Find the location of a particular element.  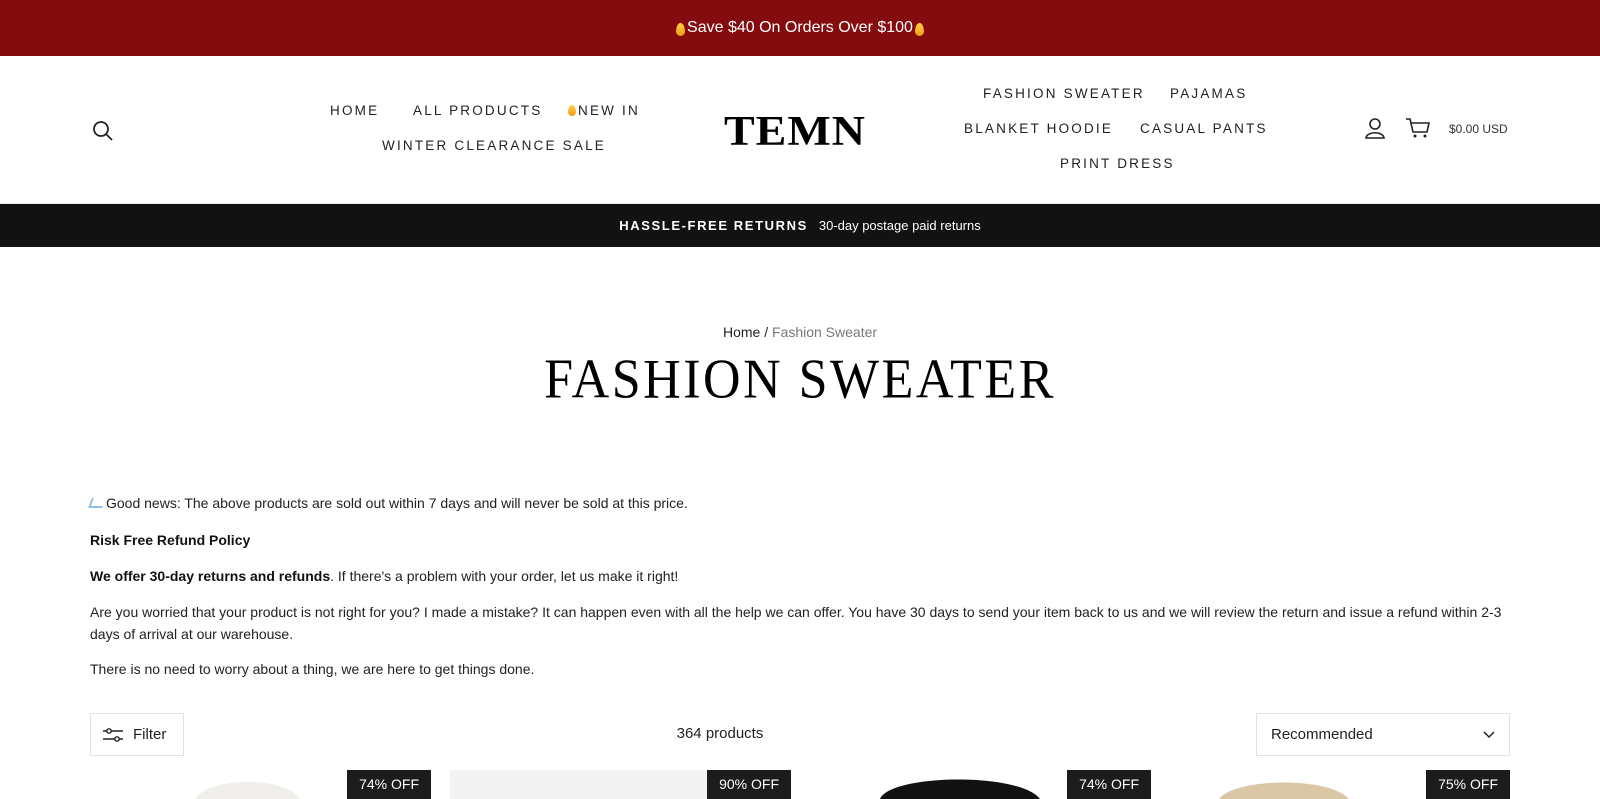

product-card: 90% OFF is located at coordinates (620, 784).